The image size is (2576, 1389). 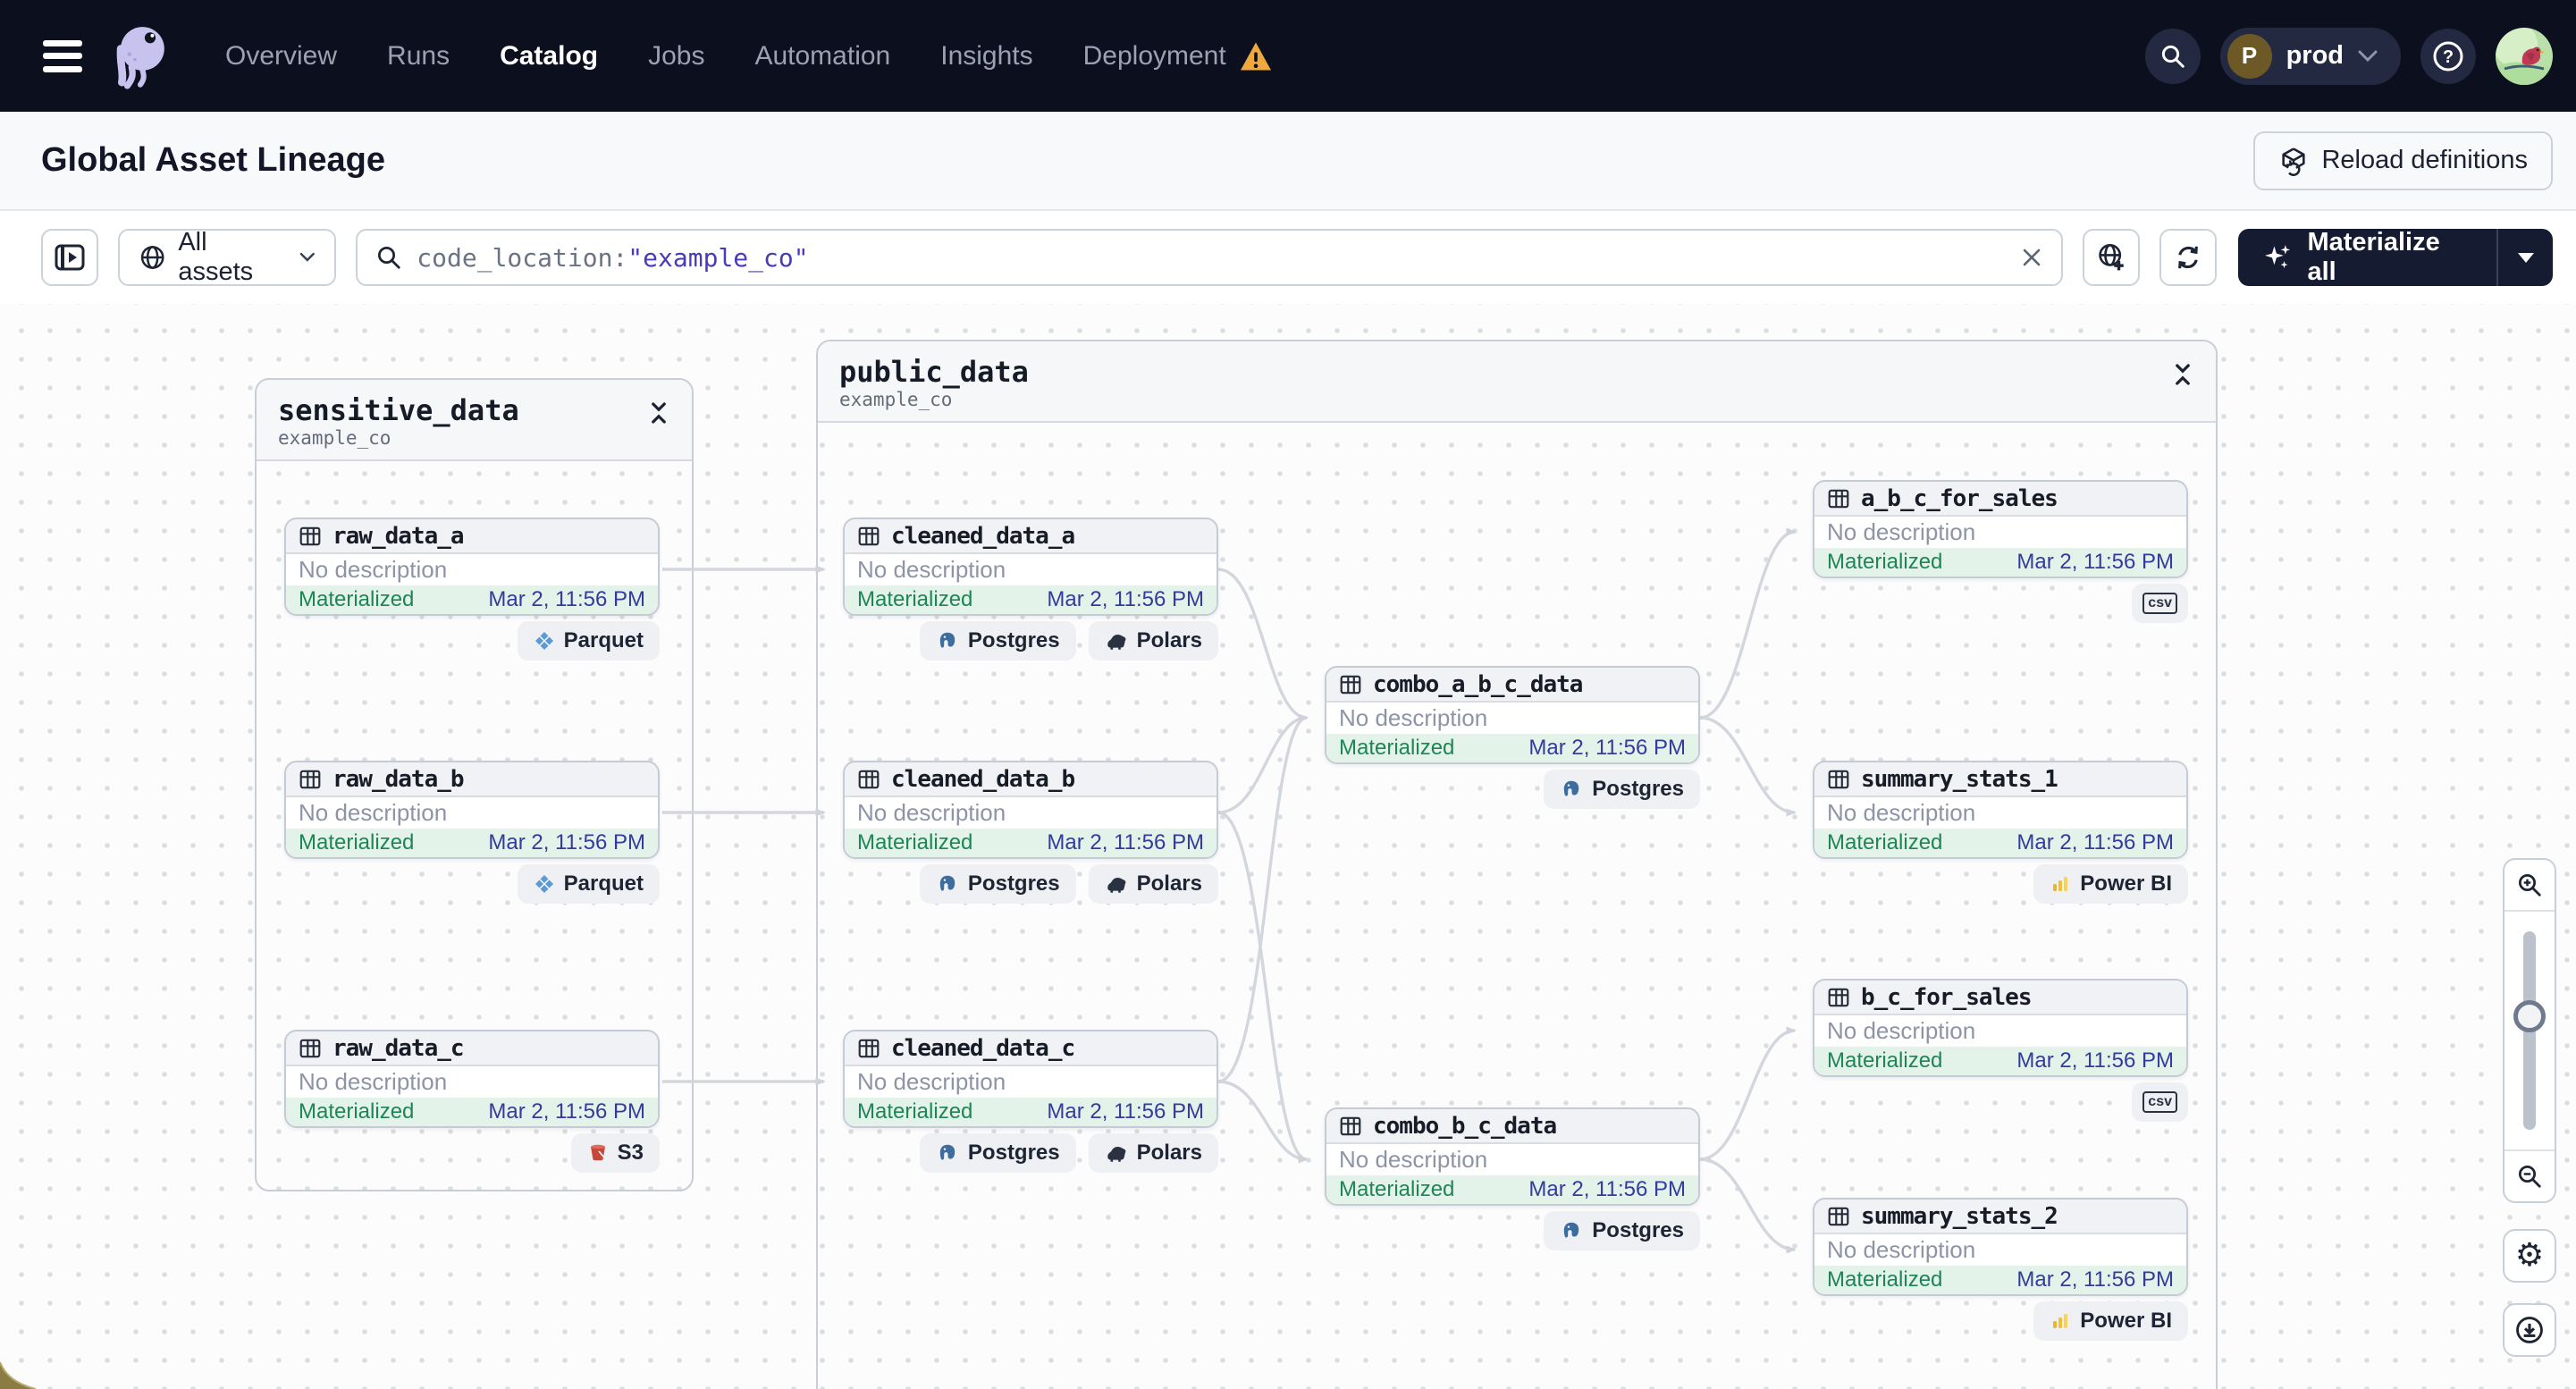 What do you see at coordinates (419, 56) in the screenshot?
I see `nav-item-runs: Runs` at bounding box center [419, 56].